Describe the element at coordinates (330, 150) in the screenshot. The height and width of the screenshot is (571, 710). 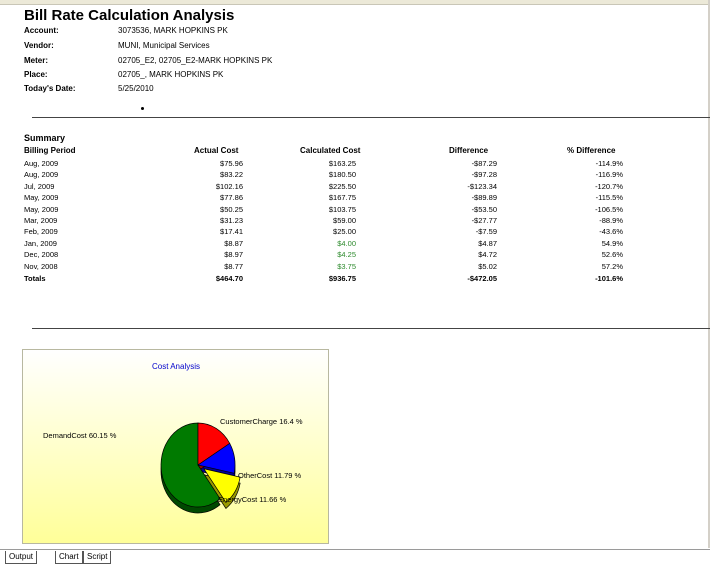
I see `col-calculated-cost: Calculated Cost` at that location.